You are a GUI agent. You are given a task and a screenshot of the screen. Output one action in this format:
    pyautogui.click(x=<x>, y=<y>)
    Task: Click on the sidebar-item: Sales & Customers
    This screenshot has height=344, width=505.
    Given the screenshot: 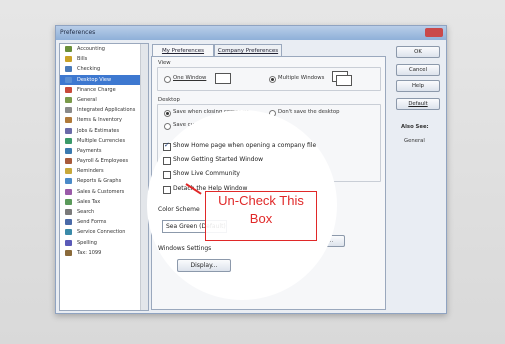 What is the action you would take?
    pyautogui.click(x=104, y=192)
    